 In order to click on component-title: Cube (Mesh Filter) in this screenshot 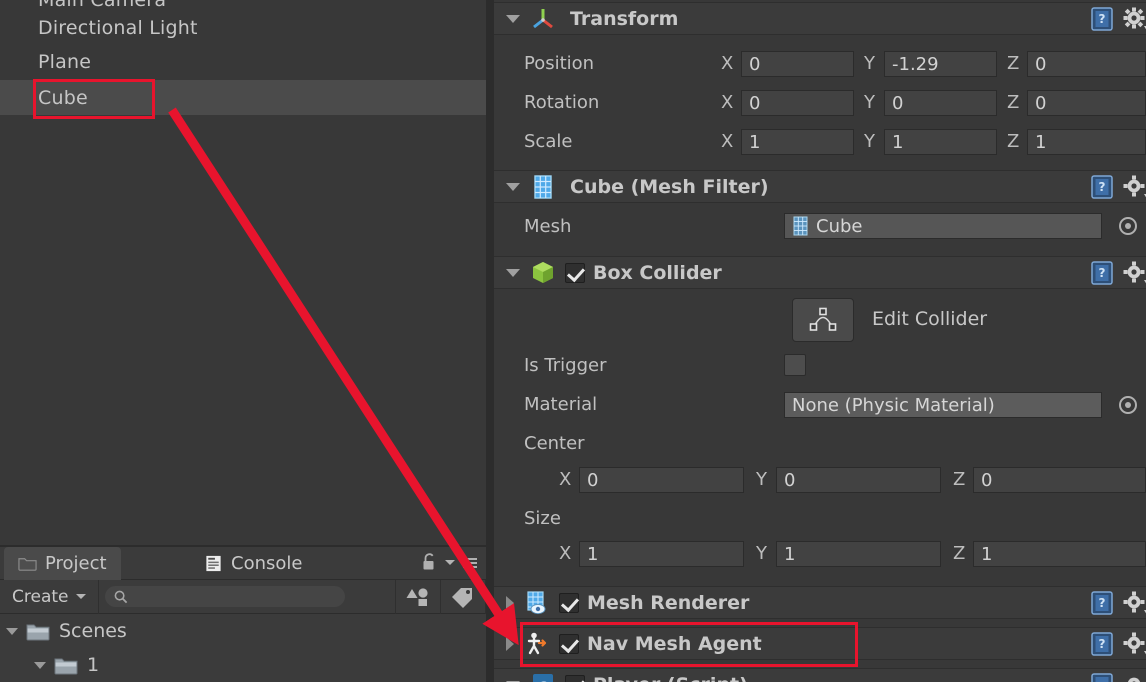, I will do `click(669, 186)`.